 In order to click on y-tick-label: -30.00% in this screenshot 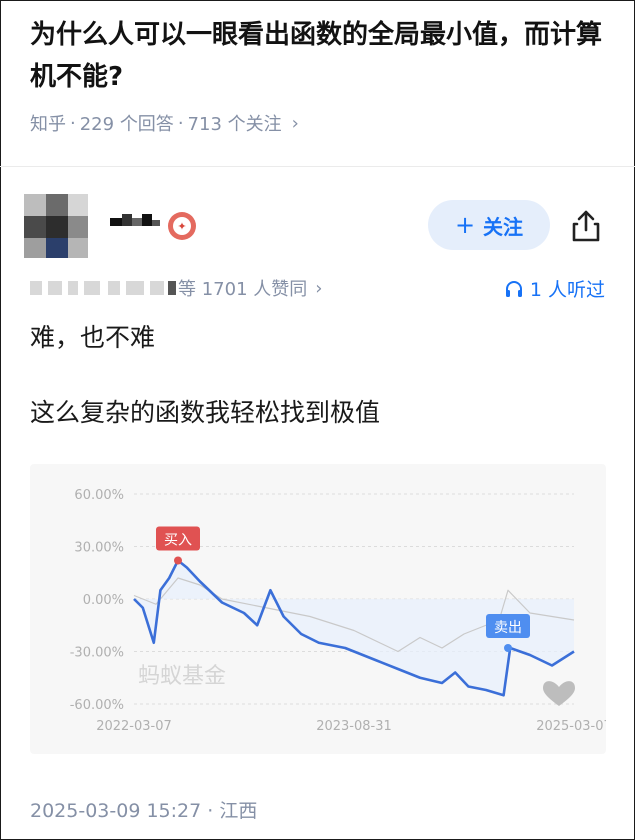, I will do `click(97, 653)`.